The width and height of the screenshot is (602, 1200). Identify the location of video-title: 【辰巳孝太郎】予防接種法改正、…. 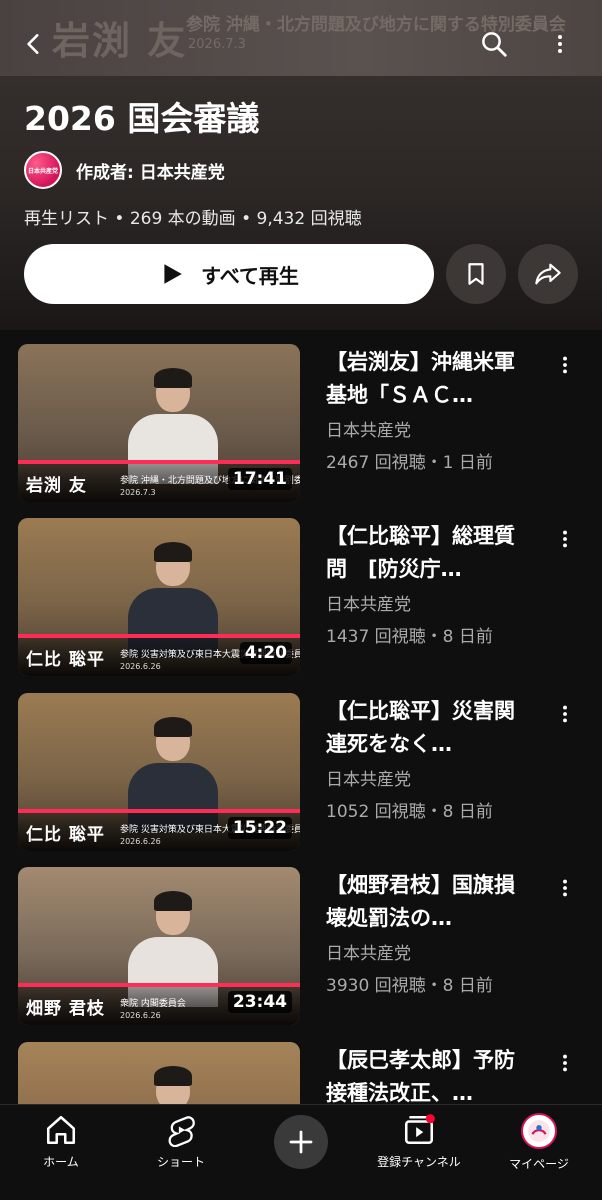
(428, 1077).